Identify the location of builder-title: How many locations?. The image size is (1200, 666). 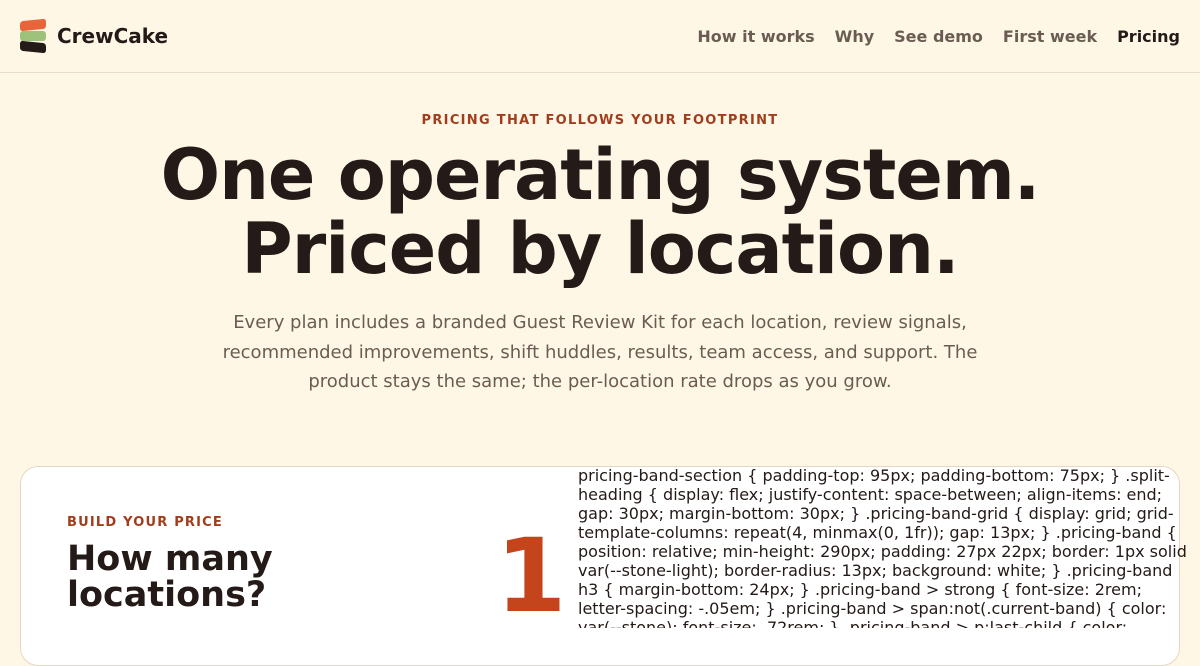
(170, 577).